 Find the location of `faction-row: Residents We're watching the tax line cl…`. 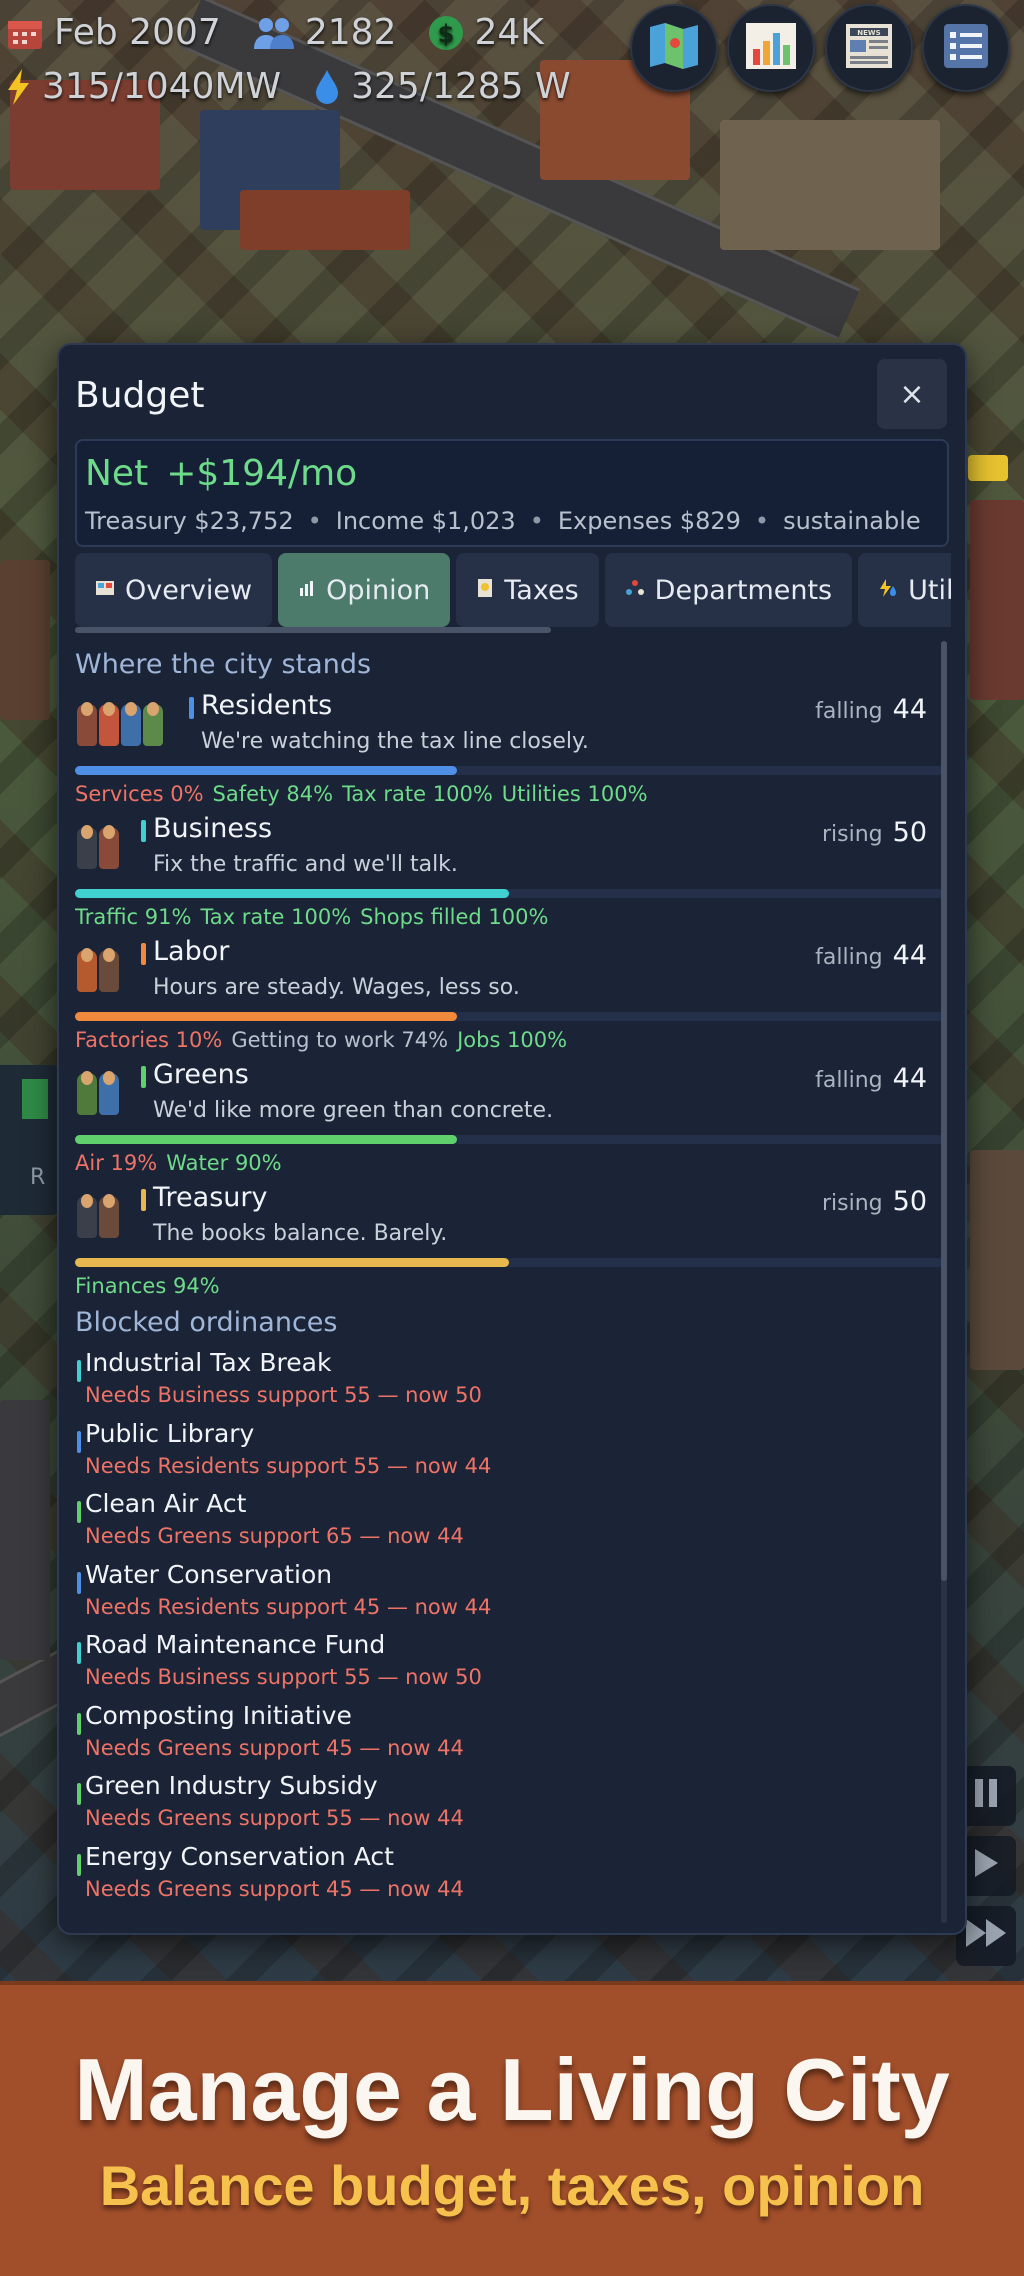

faction-row: Residents We're watching the tax line cl… is located at coordinates (509, 751).